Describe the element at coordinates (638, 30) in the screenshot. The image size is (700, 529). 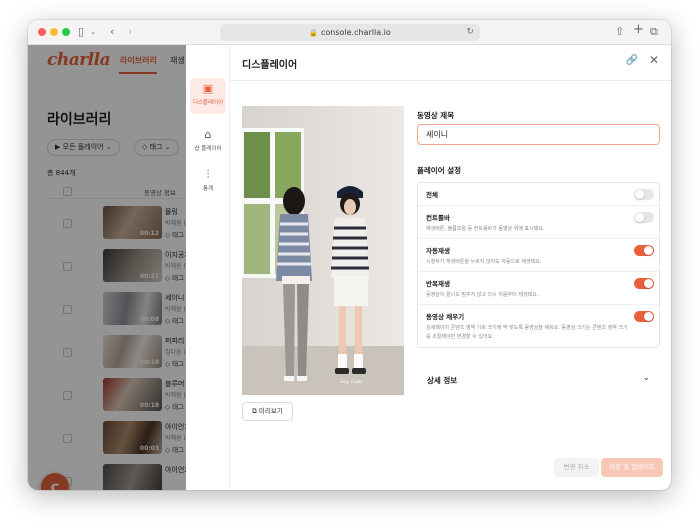
I see `plus-icon: +` at that location.